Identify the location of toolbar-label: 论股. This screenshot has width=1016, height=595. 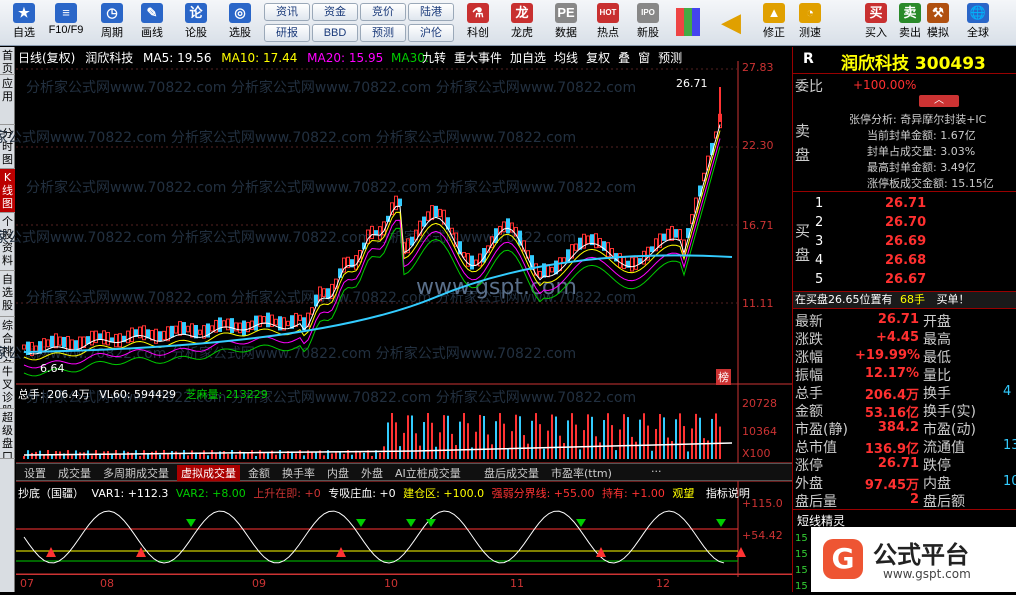
(196, 33).